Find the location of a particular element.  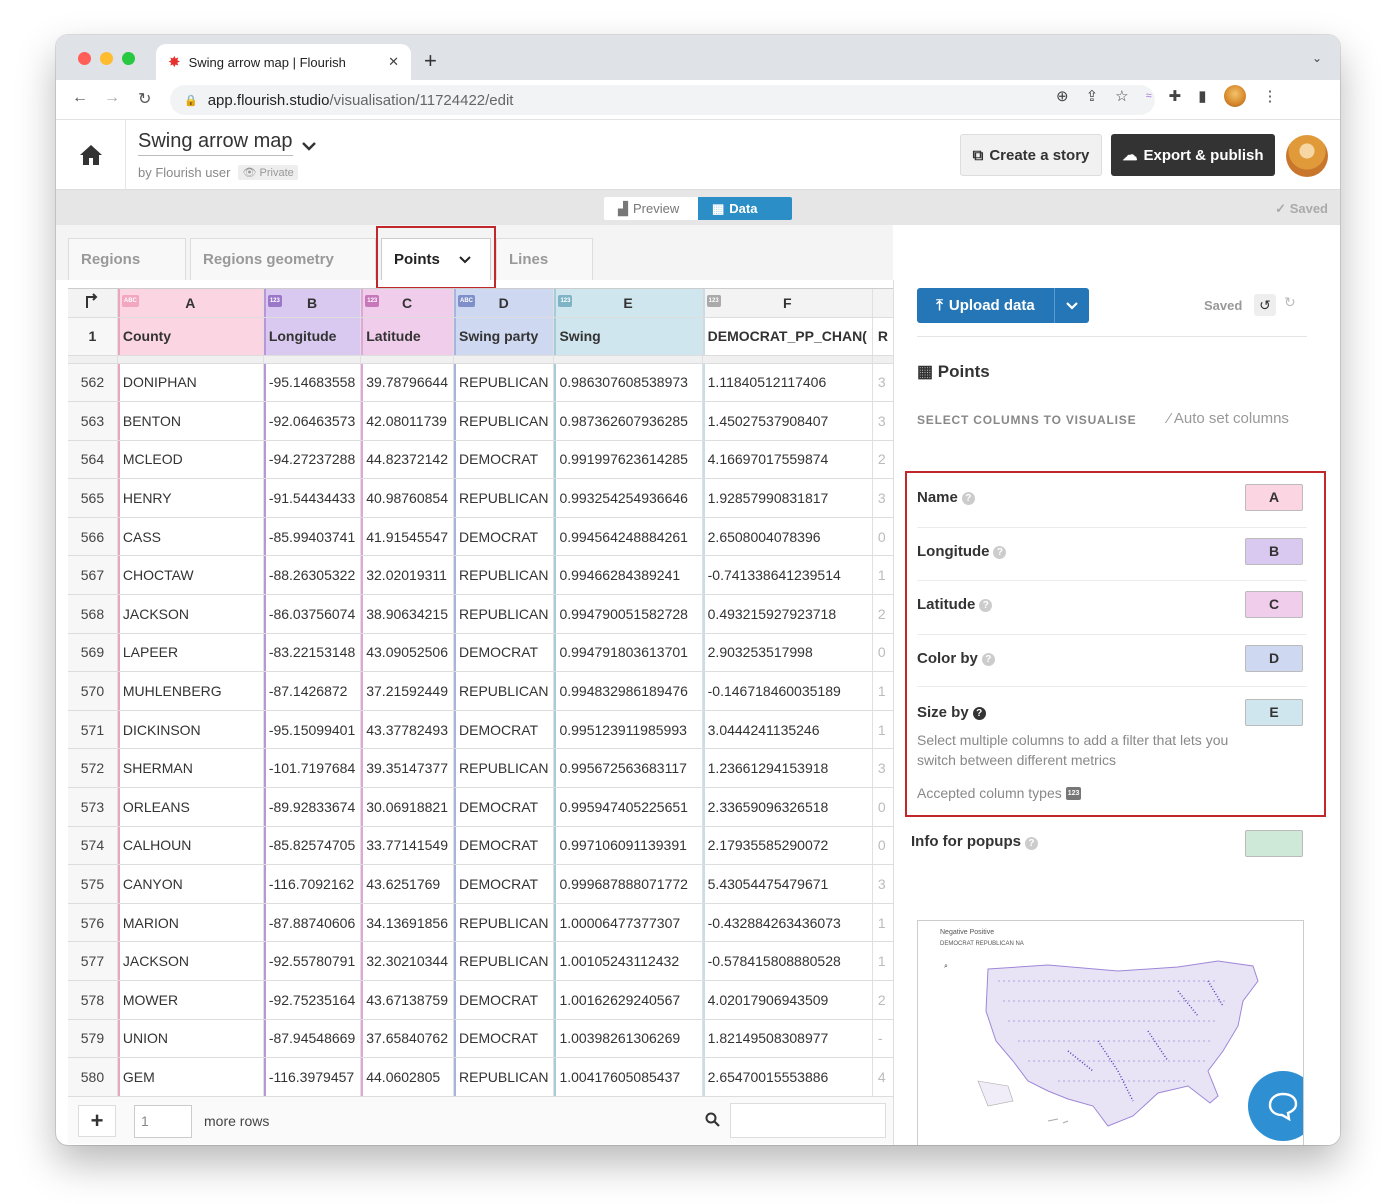

cell-county: MCLEOD is located at coordinates (190, 460).